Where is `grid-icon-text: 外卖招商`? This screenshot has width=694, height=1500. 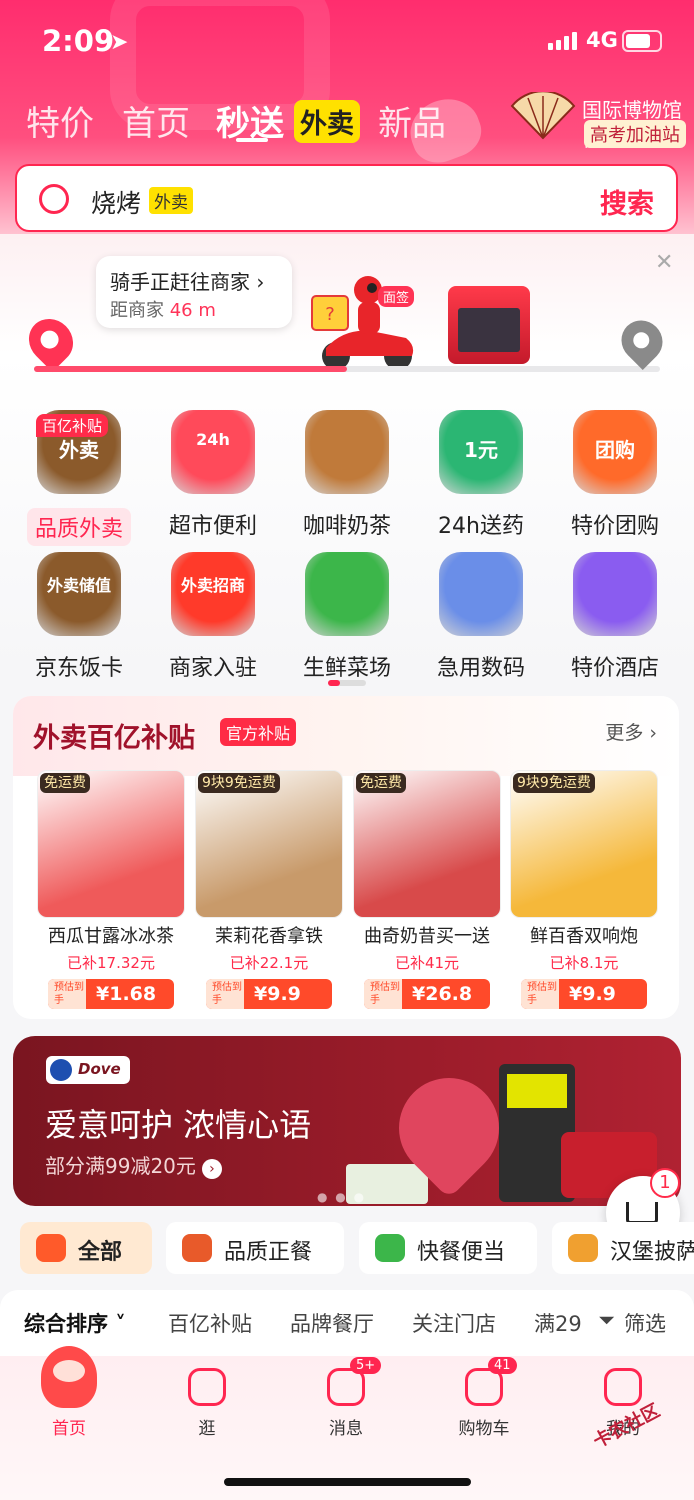 grid-icon-text: 外卖招商 is located at coordinates (212, 585).